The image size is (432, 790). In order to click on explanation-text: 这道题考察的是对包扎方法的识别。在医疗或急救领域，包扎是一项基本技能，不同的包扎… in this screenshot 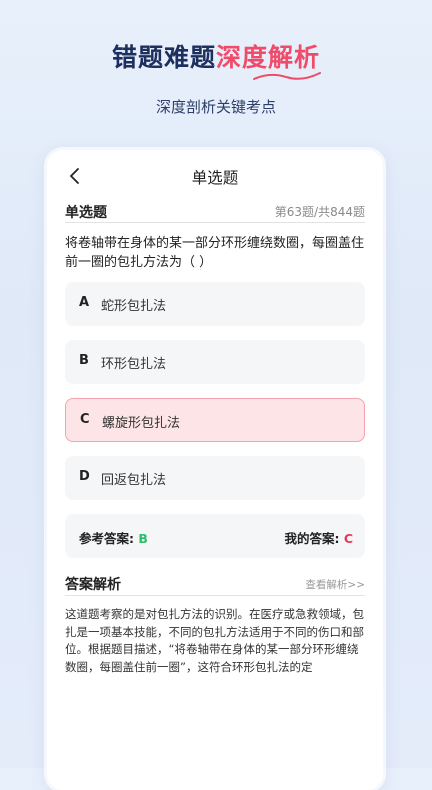, I will do `click(214, 640)`.